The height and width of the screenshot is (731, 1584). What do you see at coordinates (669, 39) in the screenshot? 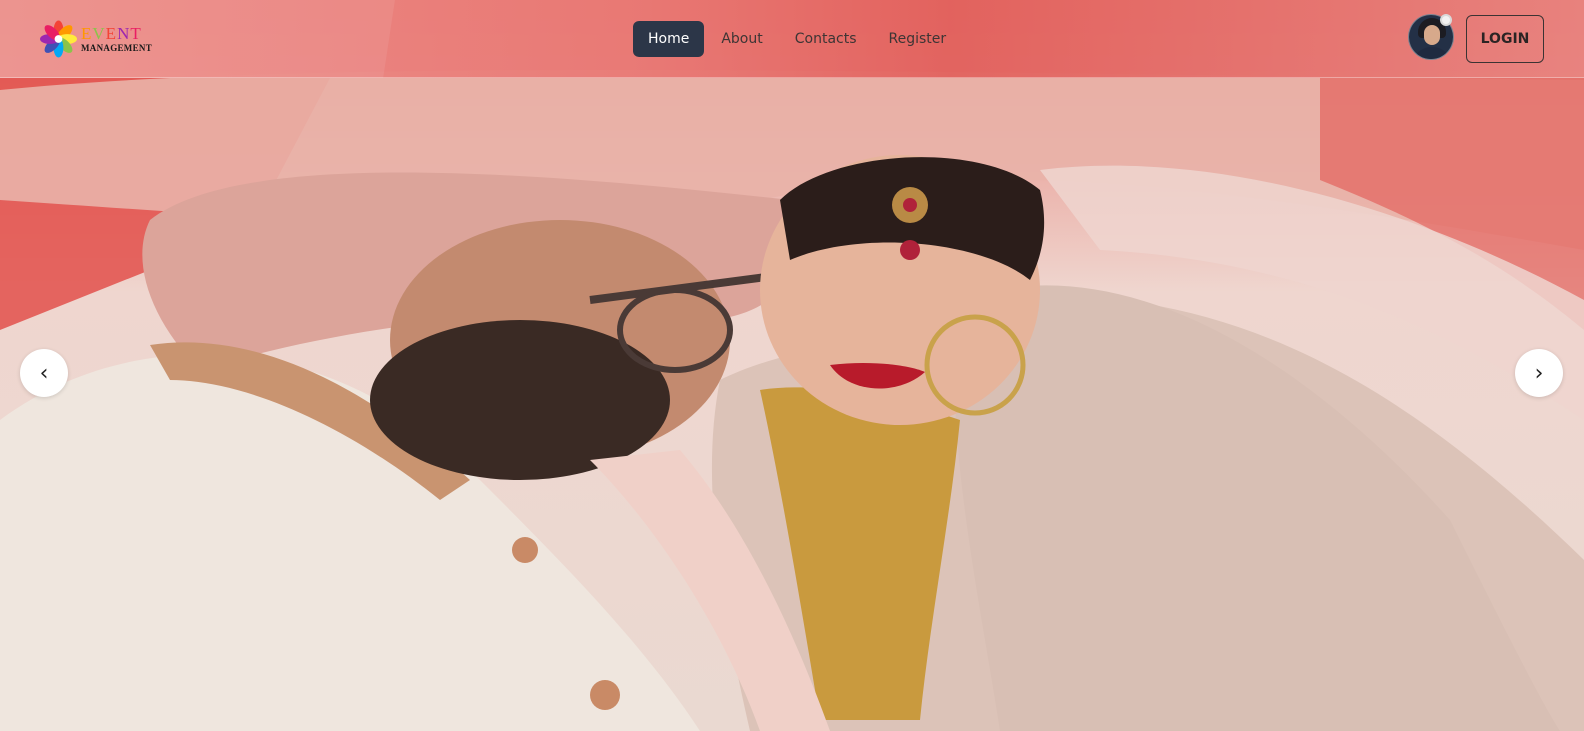
I see `nav-home: Home` at bounding box center [669, 39].